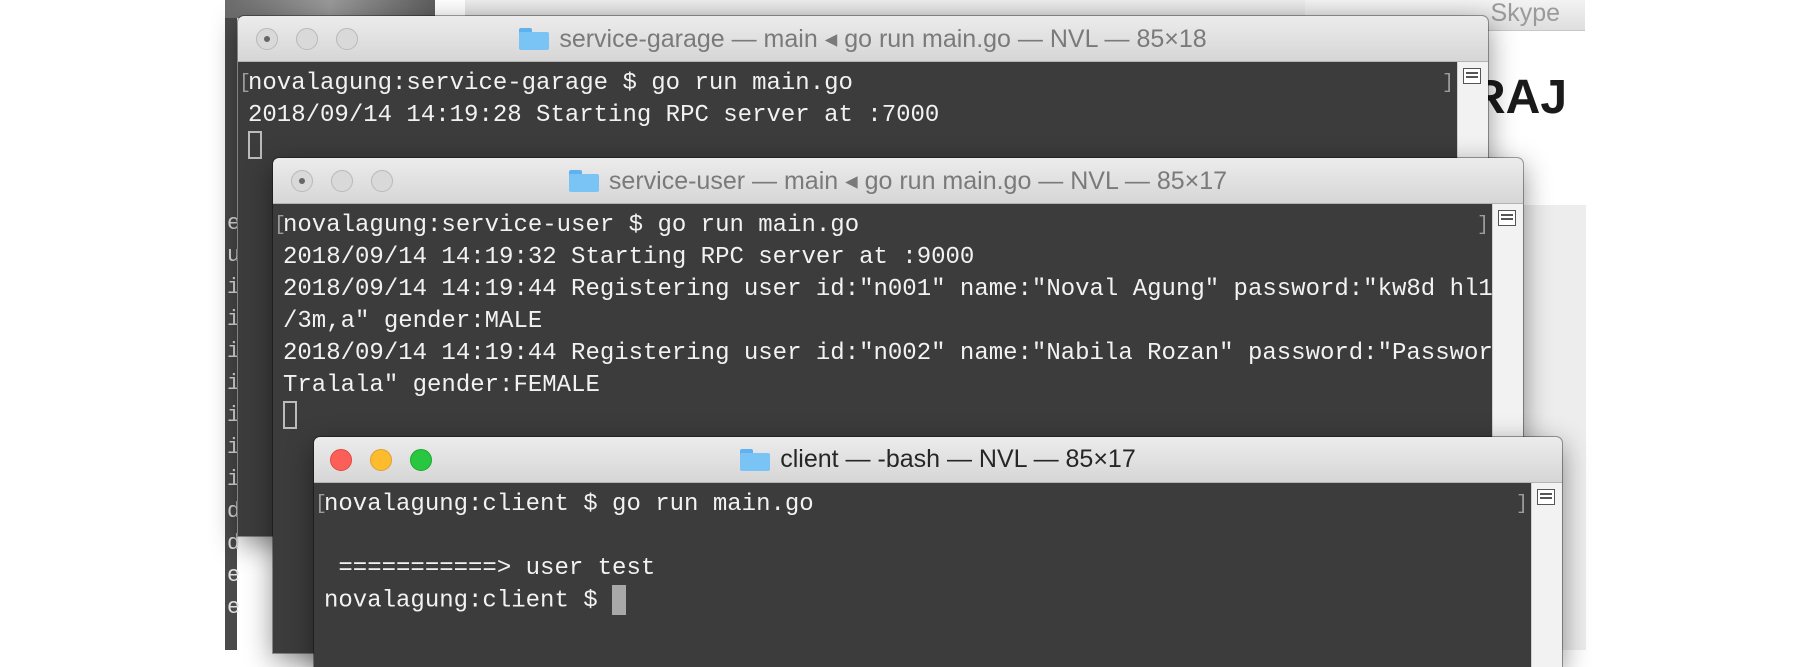  Describe the element at coordinates (569, 504) in the screenshot. I see `terminal-line: novalagung:client $ go run main.go` at that location.